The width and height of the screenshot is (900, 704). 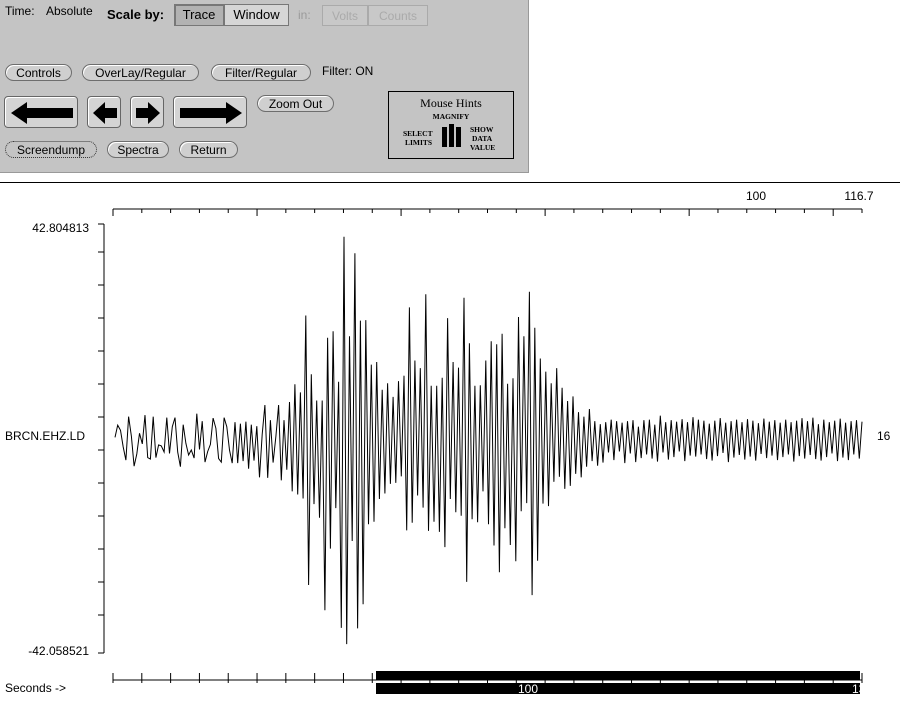 I want to click on units-counts-button: Counts, so click(x=398, y=15).